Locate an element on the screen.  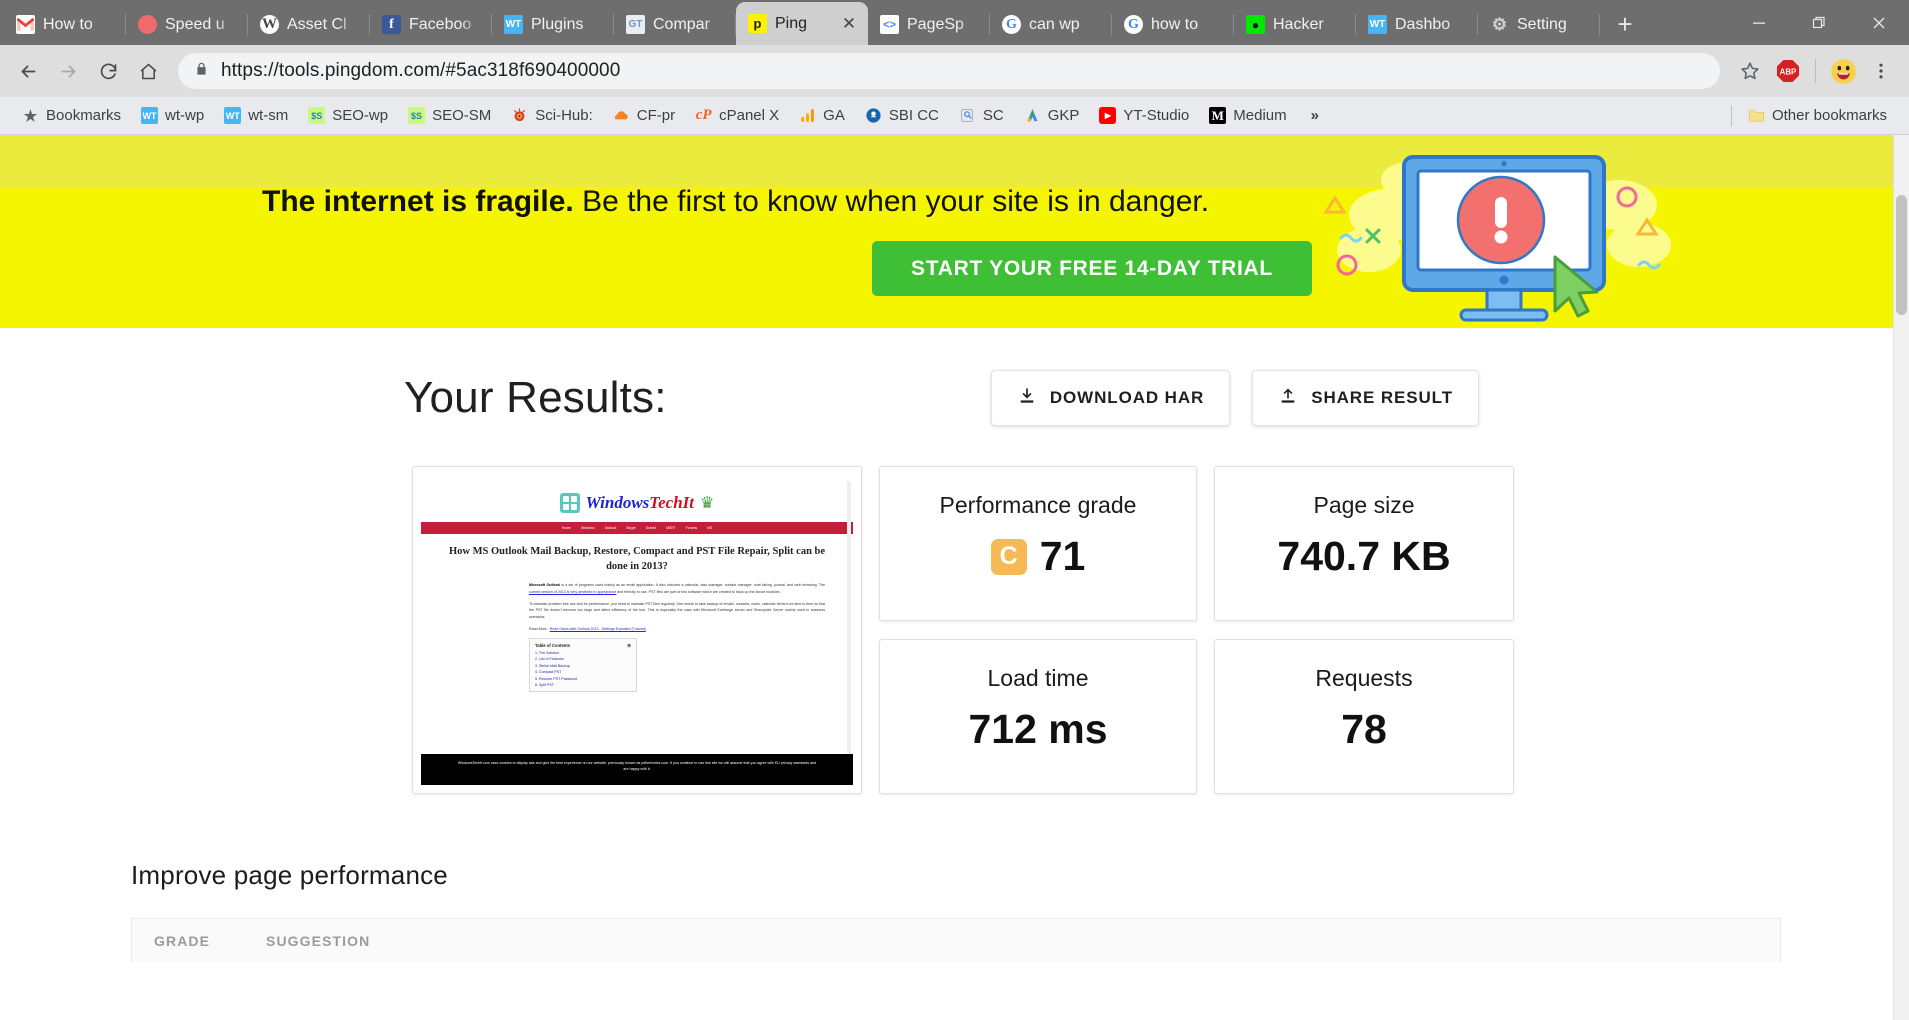
tab-label: Plugins is located at coordinates (557, 24).